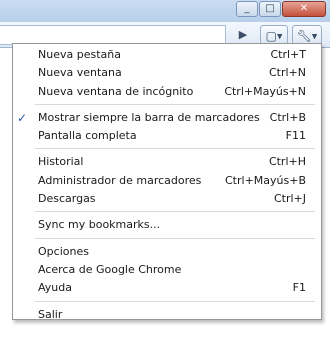 This screenshot has height=338, width=330. I want to click on close-button: ✕, so click(304, 9).